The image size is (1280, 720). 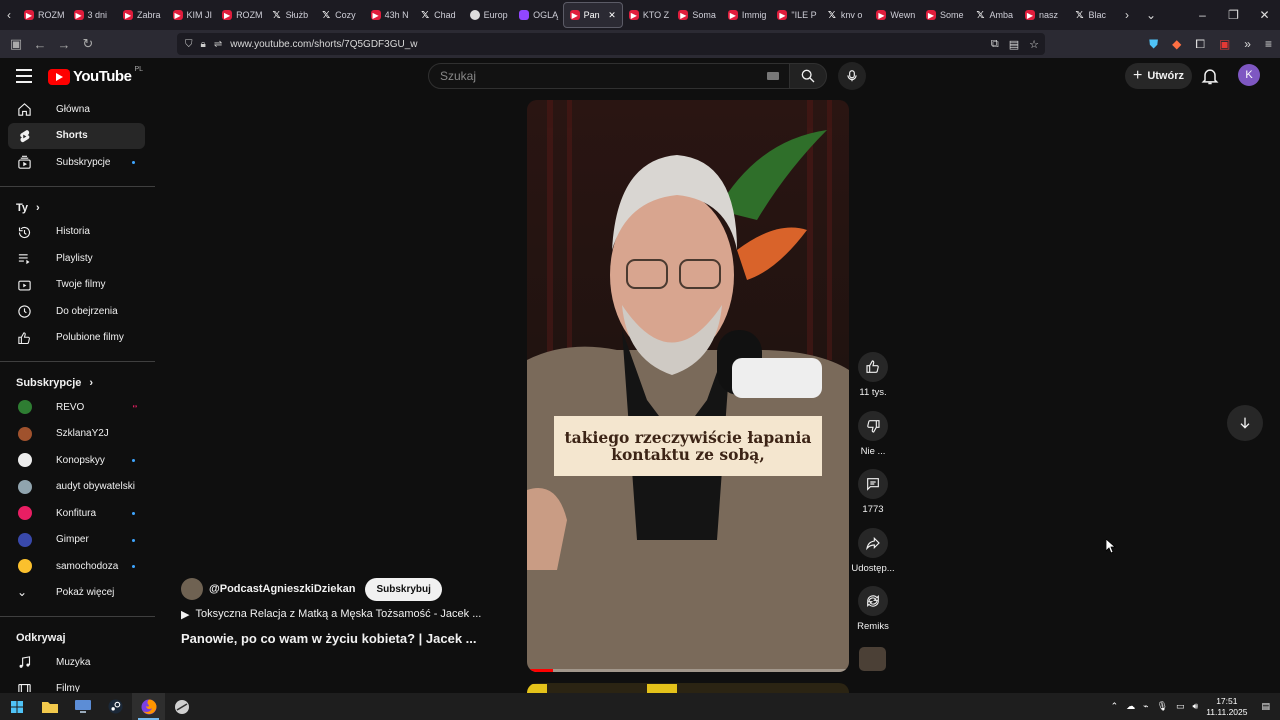 What do you see at coordinates (77, 208) in the screenshot?
I see `you-section-title: Ty ›` at bounding box center [77, 208].